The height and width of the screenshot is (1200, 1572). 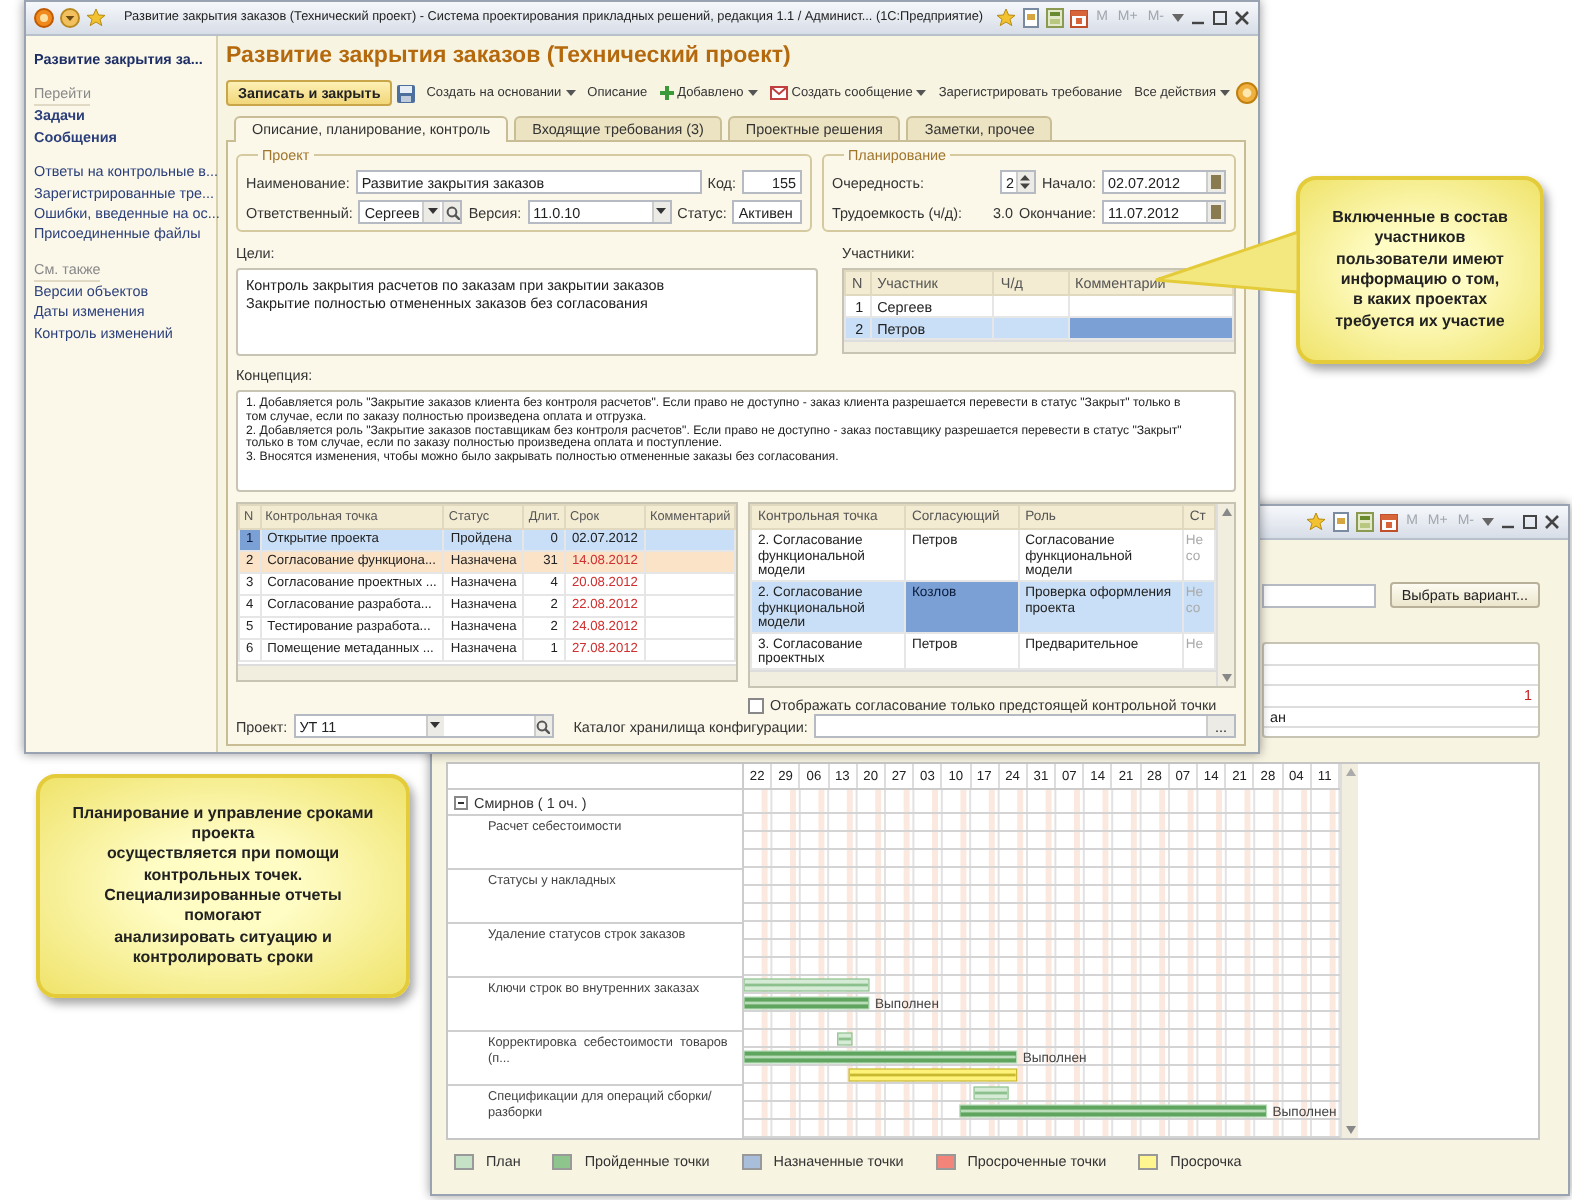 I want to click on callout: Планирование и управление сроками проекта осуществляется при помощи контрольных точек. Специализированные отчеты помогают анализировать ситуацию и контролировать сроки, so click(x=223, y=886).